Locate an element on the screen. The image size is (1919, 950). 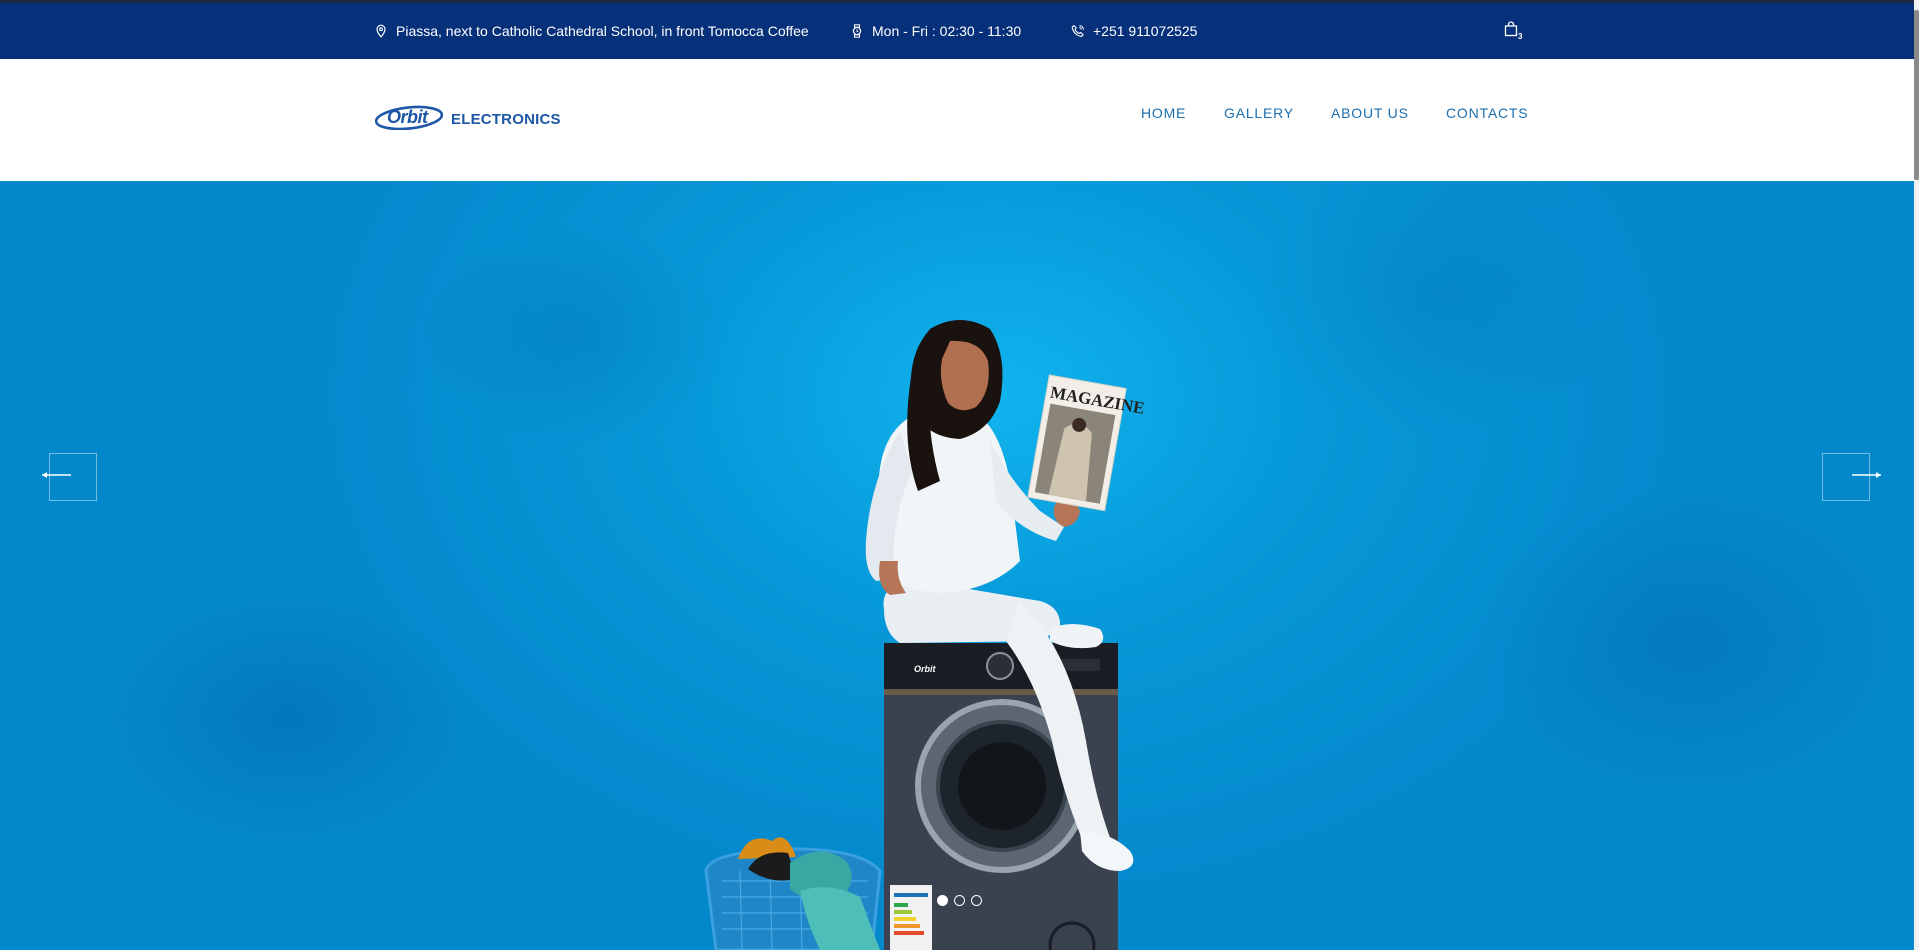
logo: Orbit ELECTRONICS is located at coordinates (468, 117).